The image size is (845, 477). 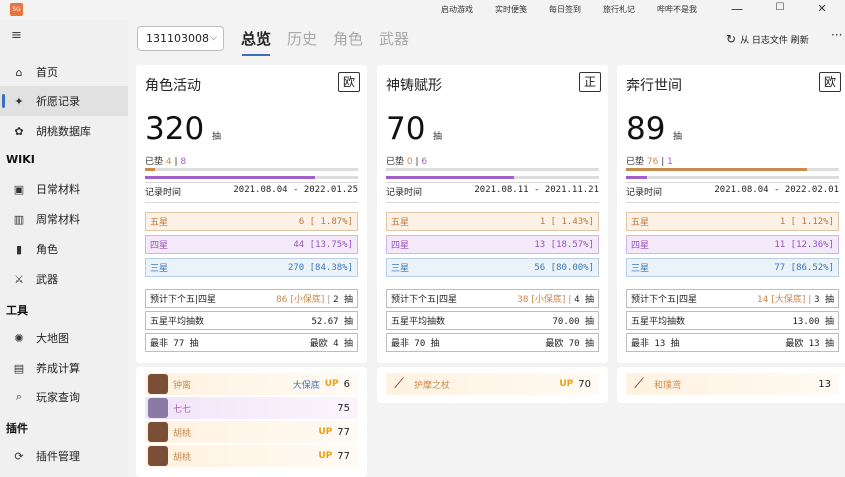 What do you see at coordinates (400, 246) in the screenshot?
I see `star-label: 四星` at bounding box center [400, 246].